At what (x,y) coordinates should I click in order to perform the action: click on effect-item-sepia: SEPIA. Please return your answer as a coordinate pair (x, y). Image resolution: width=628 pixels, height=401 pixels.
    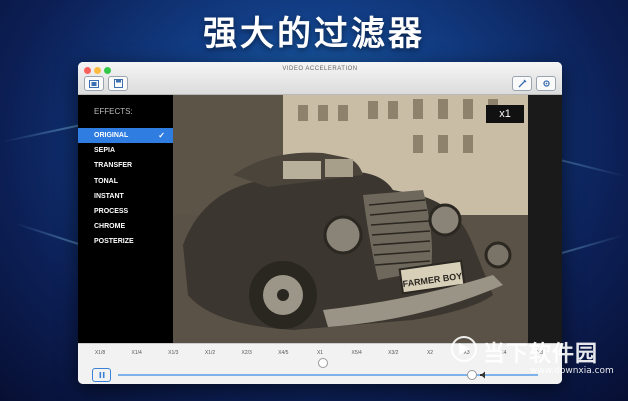
    Looking at the image, I should click on (125, 150).